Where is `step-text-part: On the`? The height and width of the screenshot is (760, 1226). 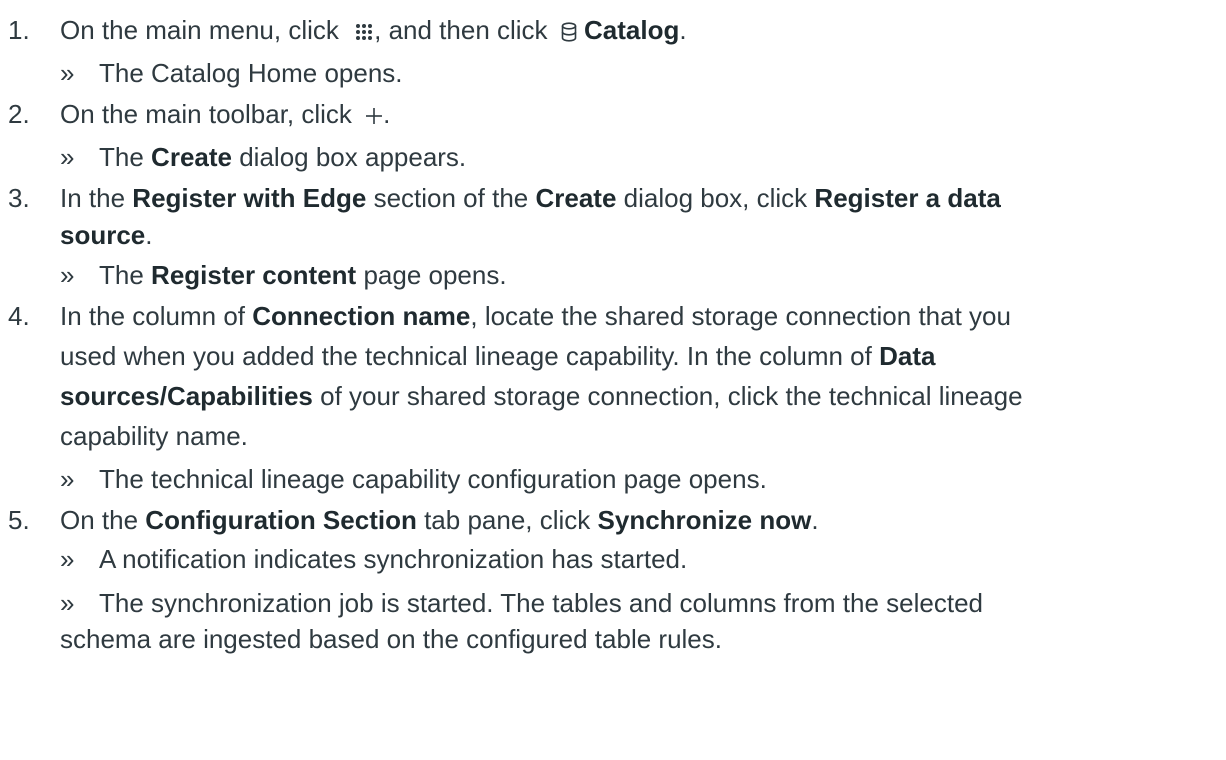 step-text-part: On the is located at coordinates (99, 520).